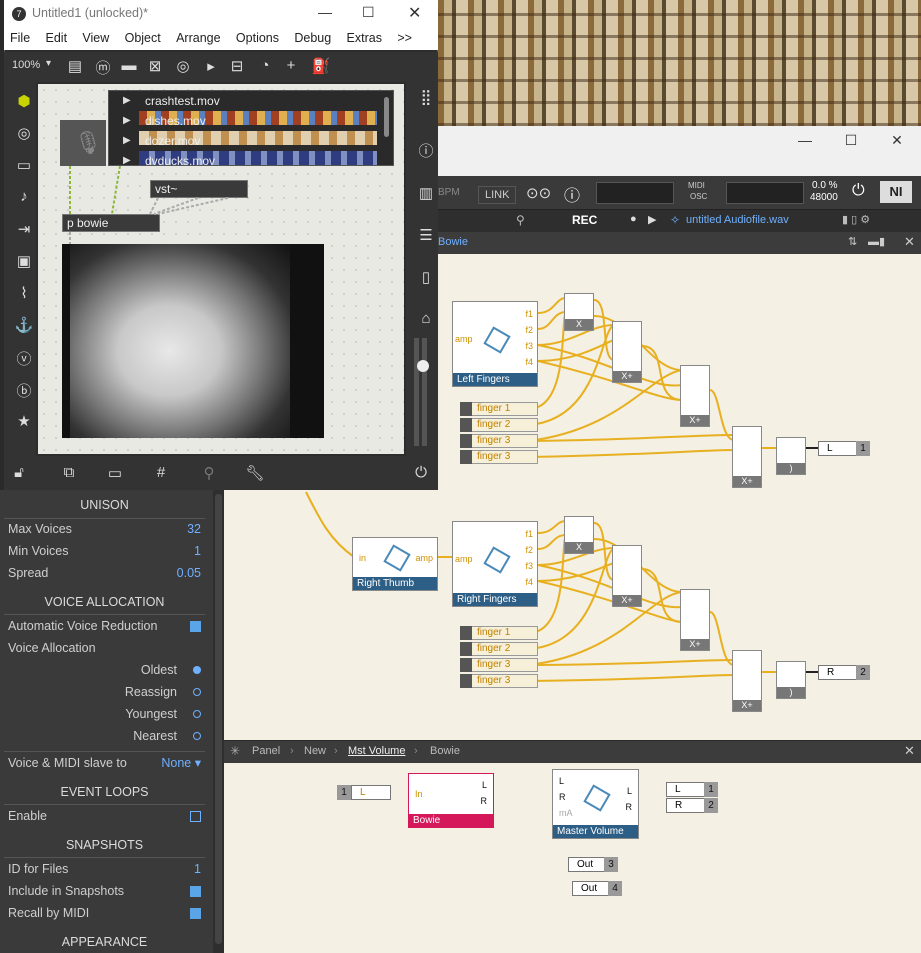  I want to click on book-icon: ▥, so click(426, 193).